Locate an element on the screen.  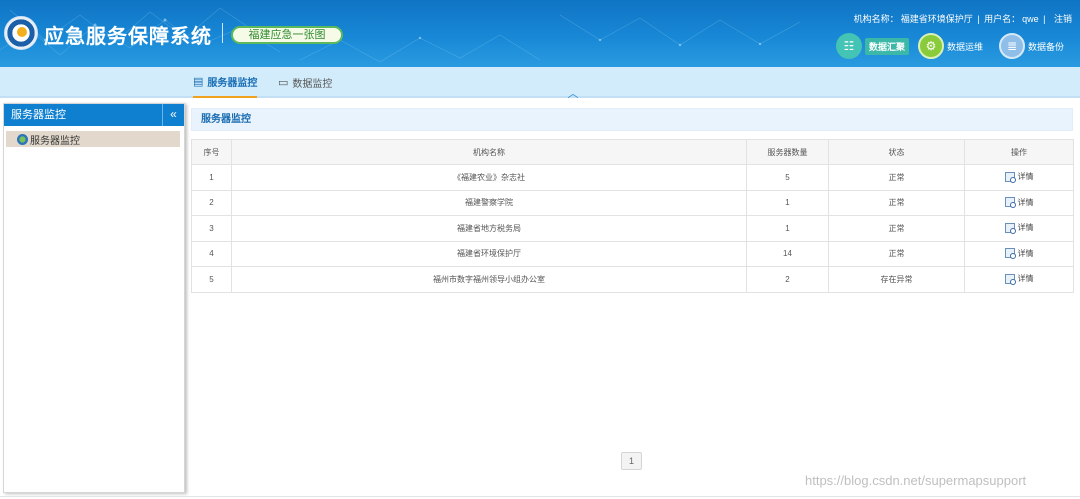
table-row: 2 福建警察学院 1 正常 详情 is located at coordinates (632, 202).